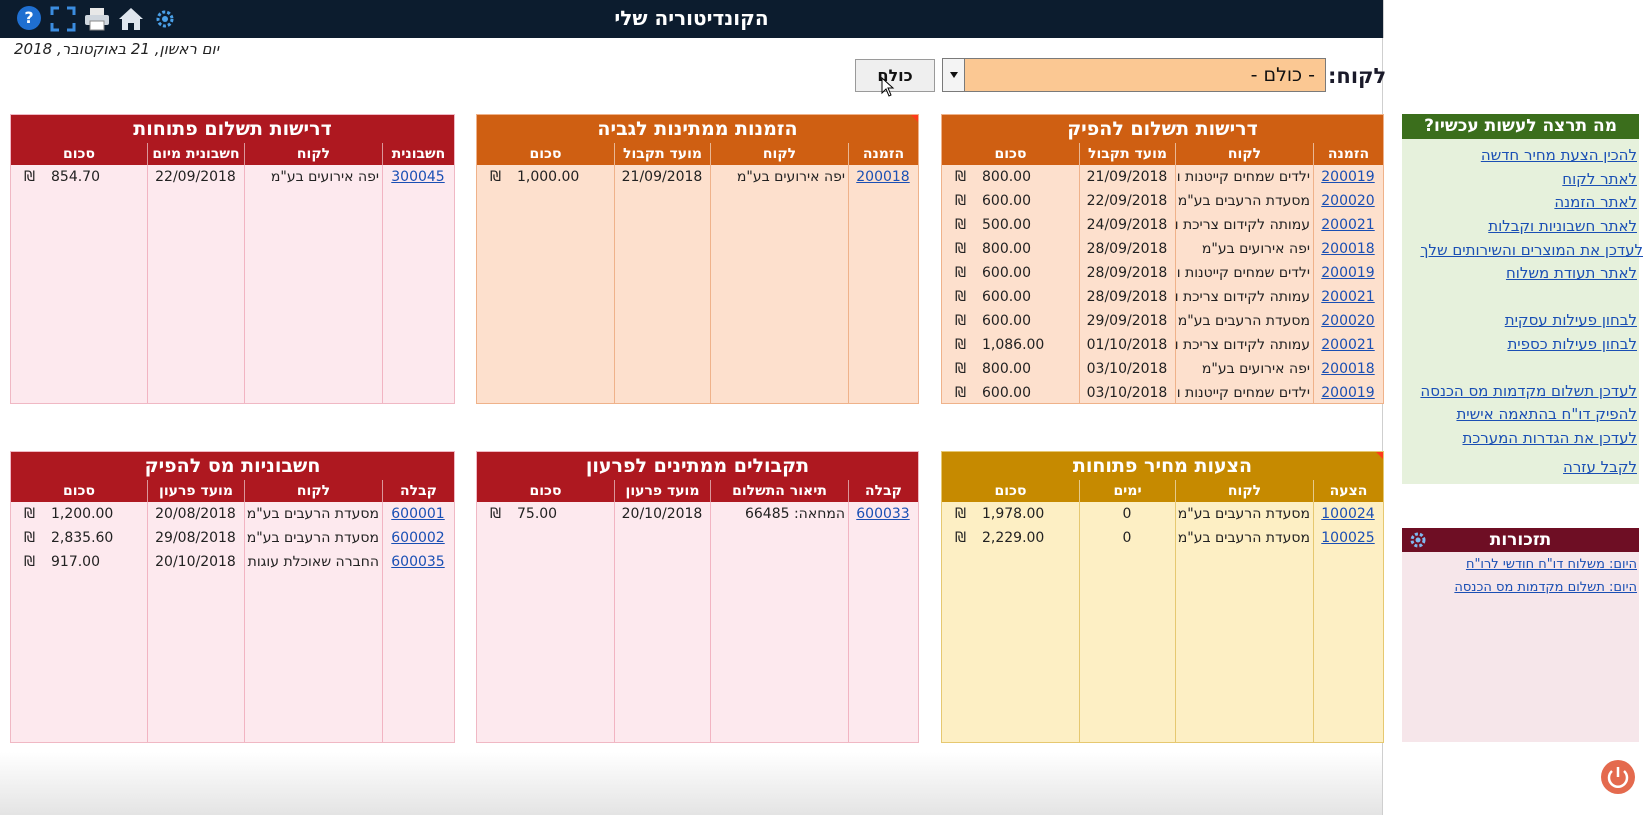 Image resolution: width=1650 pixels, height=815 pixels. Describe the element at coordinates (1562, 226) in the screenshot. I see `action-link-find-invoices: לאתר חשבוניות וקבלות` at that location.